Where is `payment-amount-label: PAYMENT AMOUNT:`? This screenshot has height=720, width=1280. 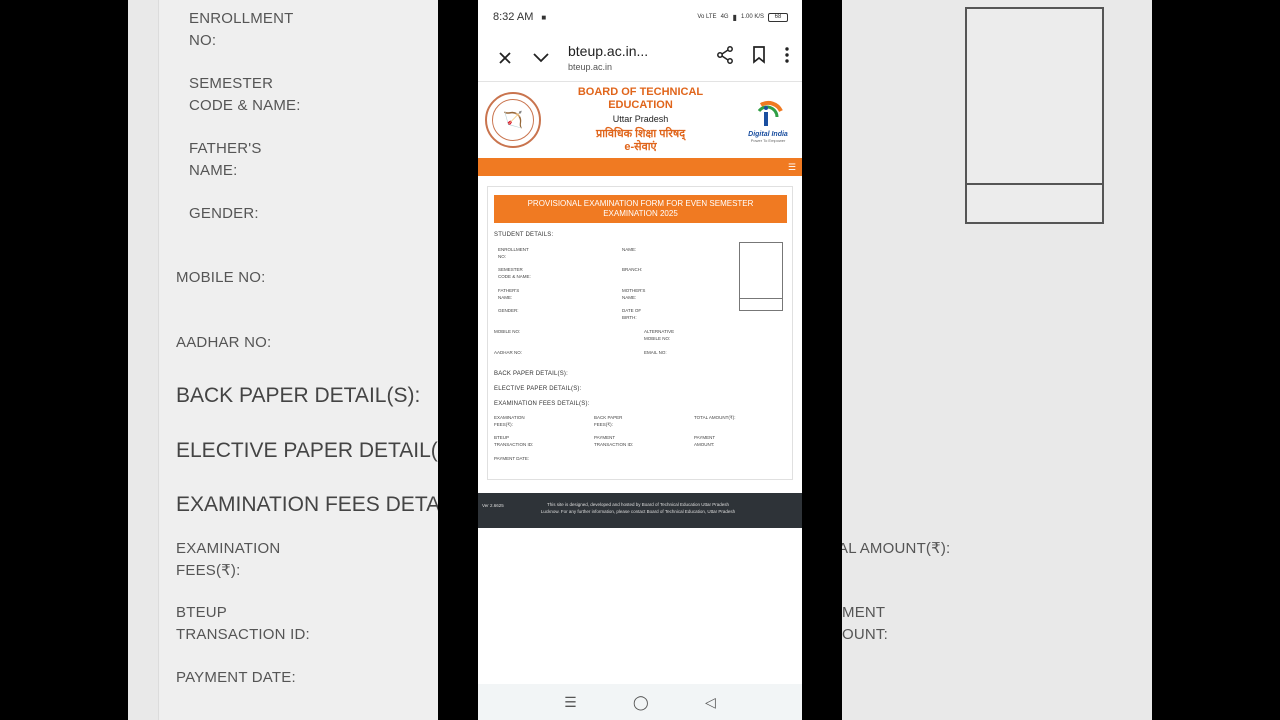
payment-amount-label: PAYMENT AMOUNT: is located at coordinates (704, 441).